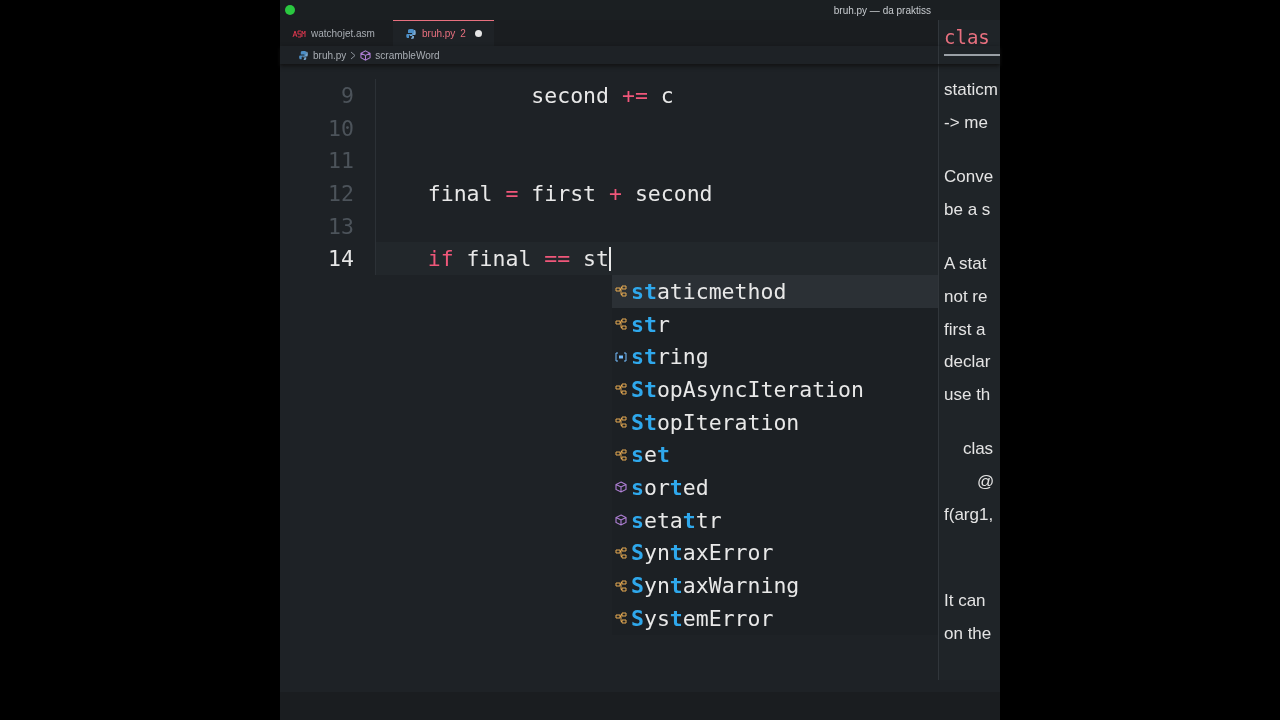 The height and width of the screenshot is (720, 1280). I want to click on code-text: @, so click(986, 481).